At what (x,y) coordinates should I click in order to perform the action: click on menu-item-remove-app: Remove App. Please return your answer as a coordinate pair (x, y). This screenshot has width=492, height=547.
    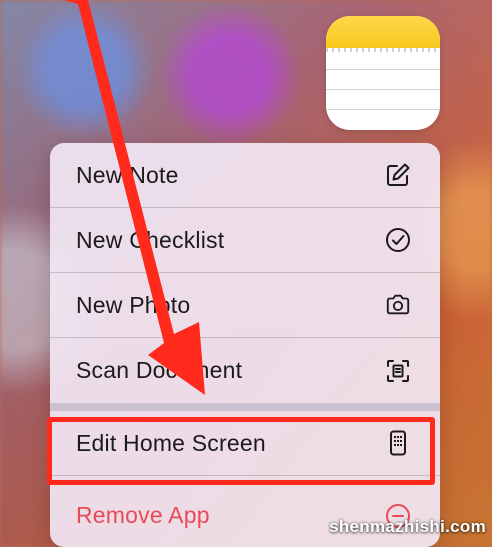
    Looking at the image, I should click on (245, 515).